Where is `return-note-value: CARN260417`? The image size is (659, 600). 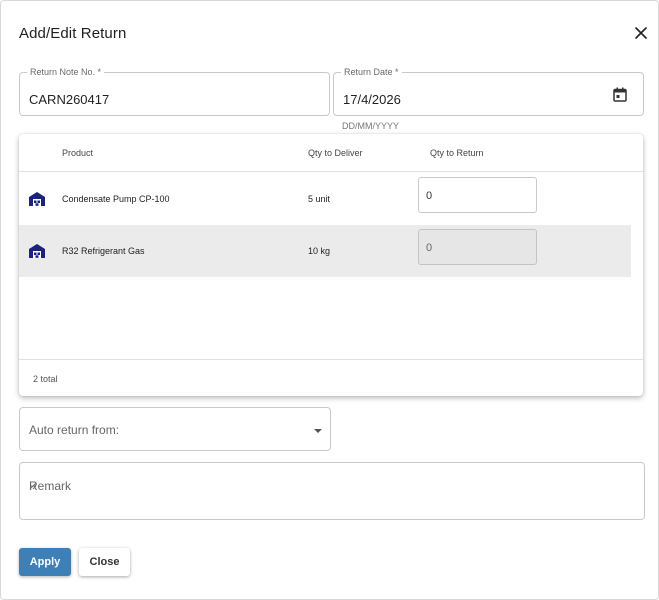
return-note-value: CARN260417 is located at coordinates (69, 99).